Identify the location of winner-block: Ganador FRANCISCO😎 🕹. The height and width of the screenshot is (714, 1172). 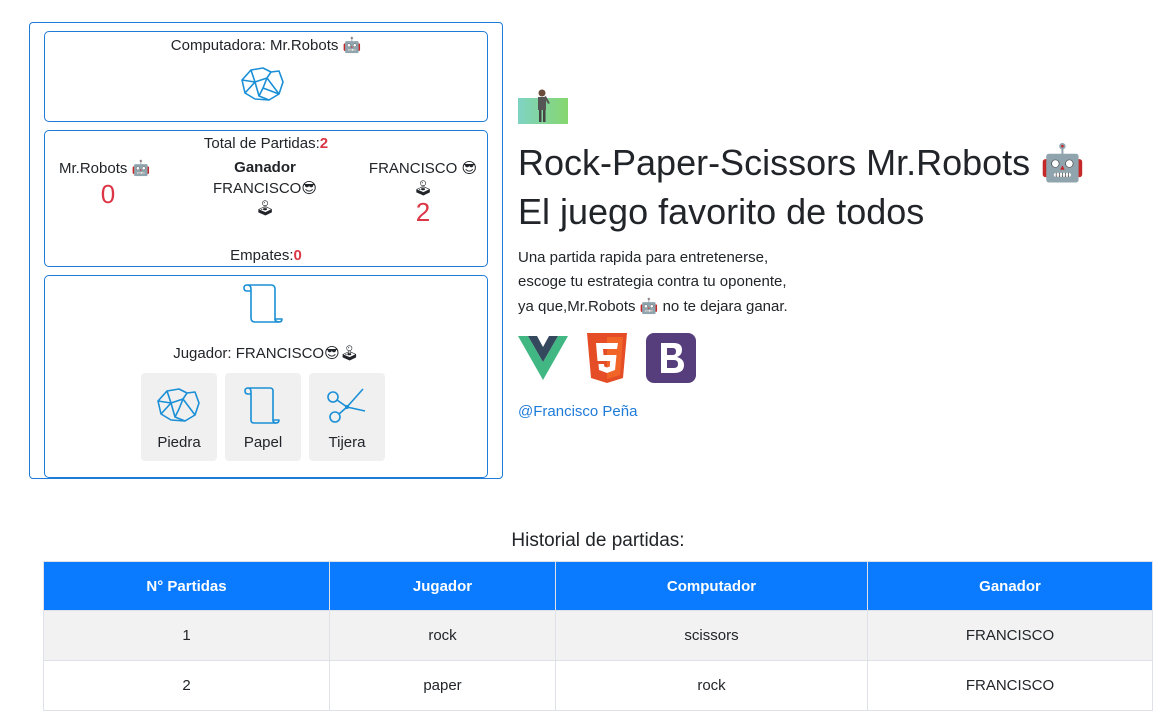
(265, 188).